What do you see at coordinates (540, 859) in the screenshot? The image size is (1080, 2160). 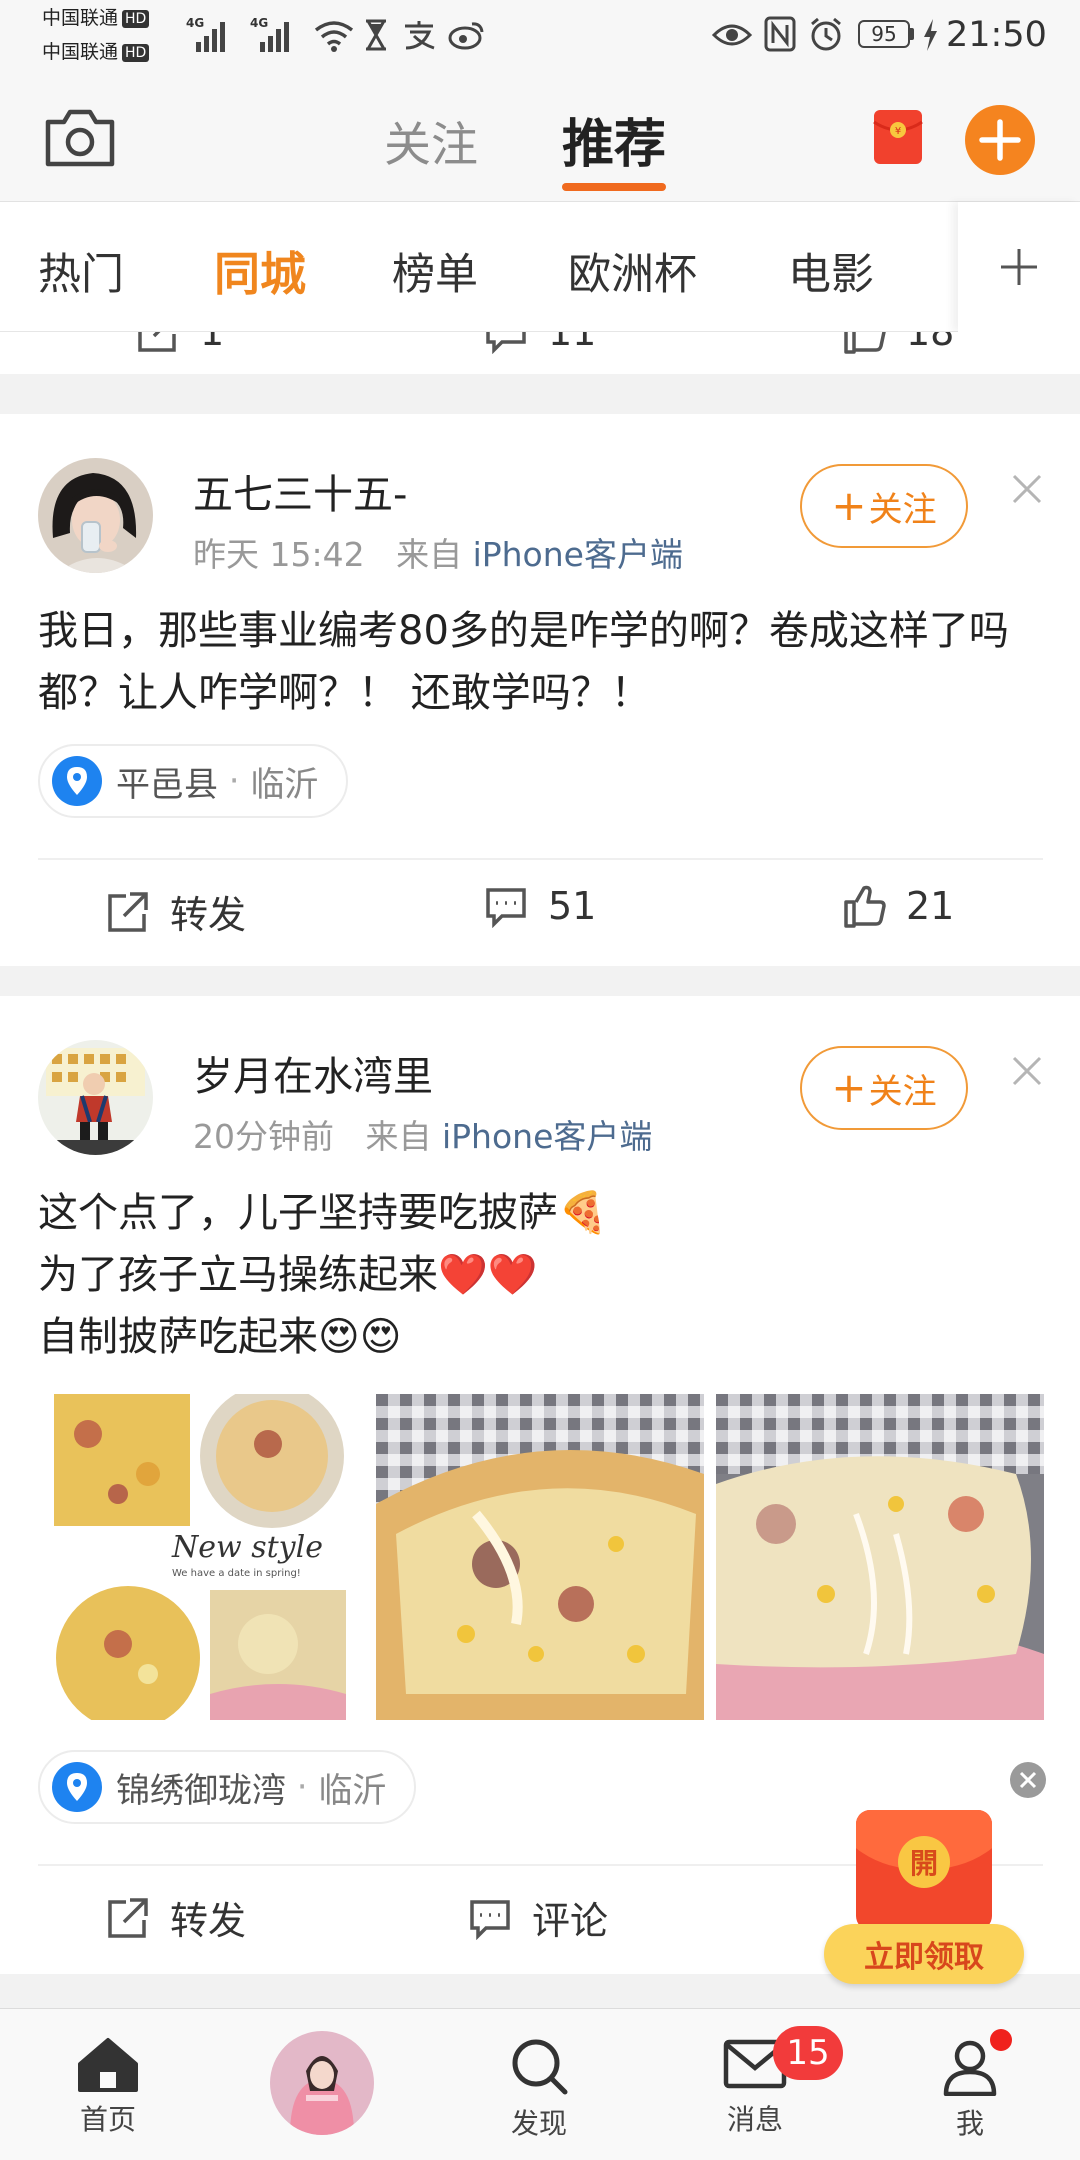 I see `divider` at bounding box center [540, 859].